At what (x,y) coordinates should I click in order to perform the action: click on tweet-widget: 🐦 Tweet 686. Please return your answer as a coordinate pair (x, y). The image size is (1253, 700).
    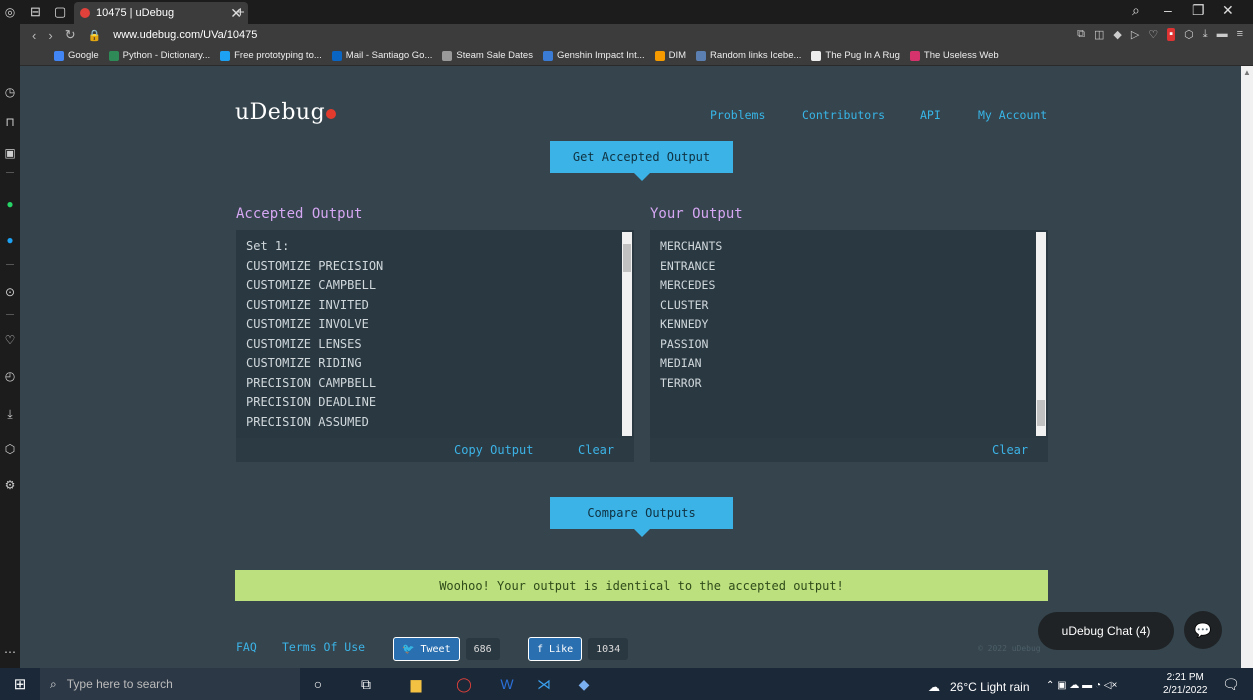
    Looking at the image, I should click on (446, 649).